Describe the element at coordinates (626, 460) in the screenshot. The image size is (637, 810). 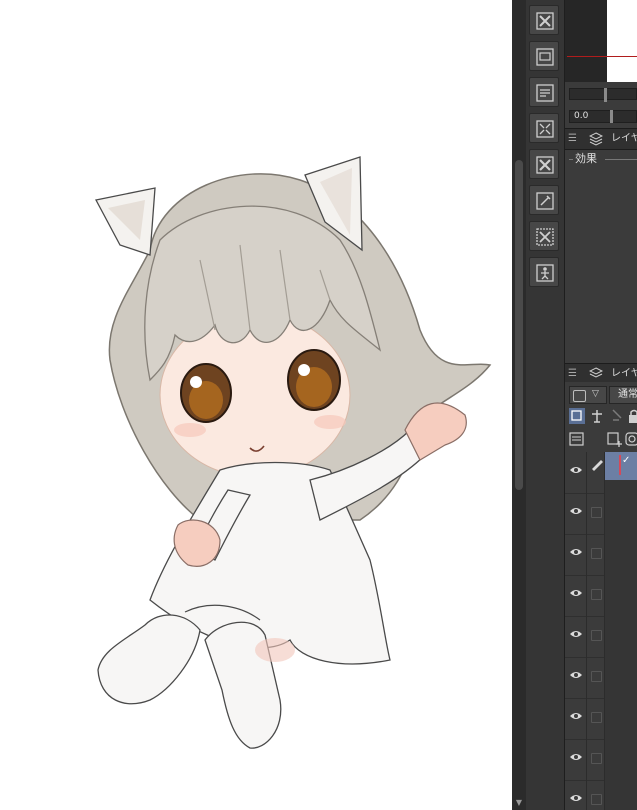
I see `checkmark-icon: ✓` at that location.